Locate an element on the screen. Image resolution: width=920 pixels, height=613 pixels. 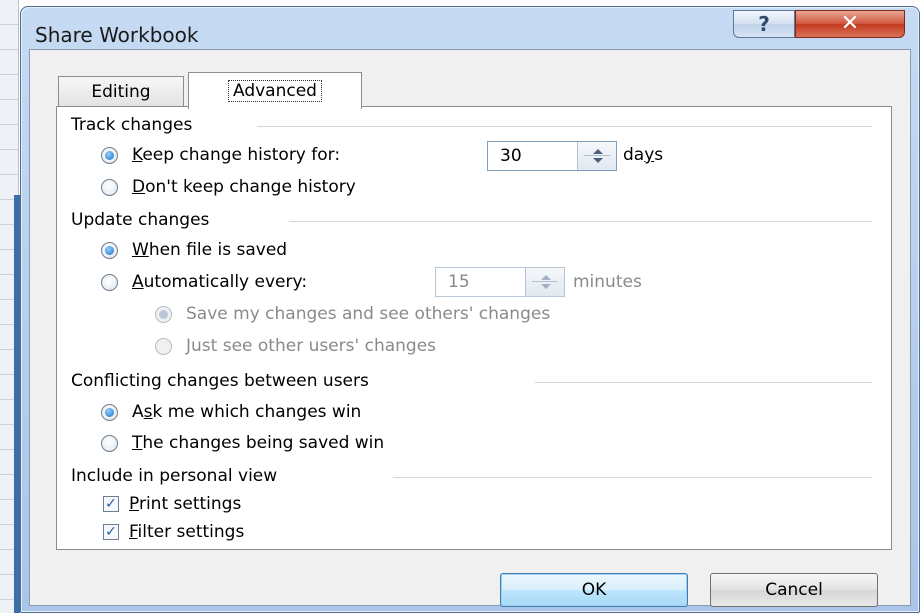
ask-me-radio is located at coordinates (109, 412).